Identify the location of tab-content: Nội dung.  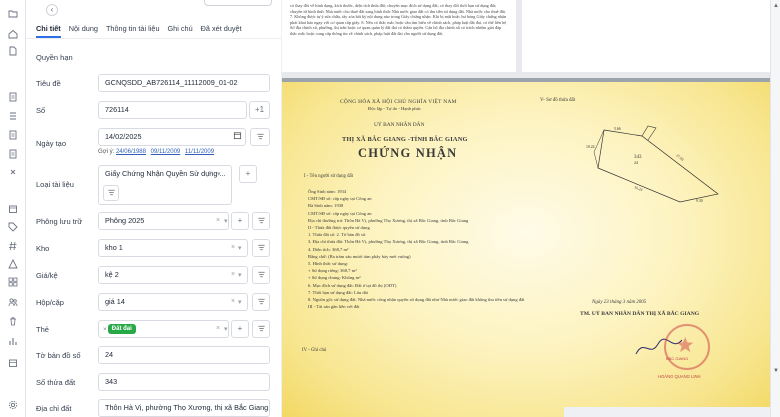
(83, 31).